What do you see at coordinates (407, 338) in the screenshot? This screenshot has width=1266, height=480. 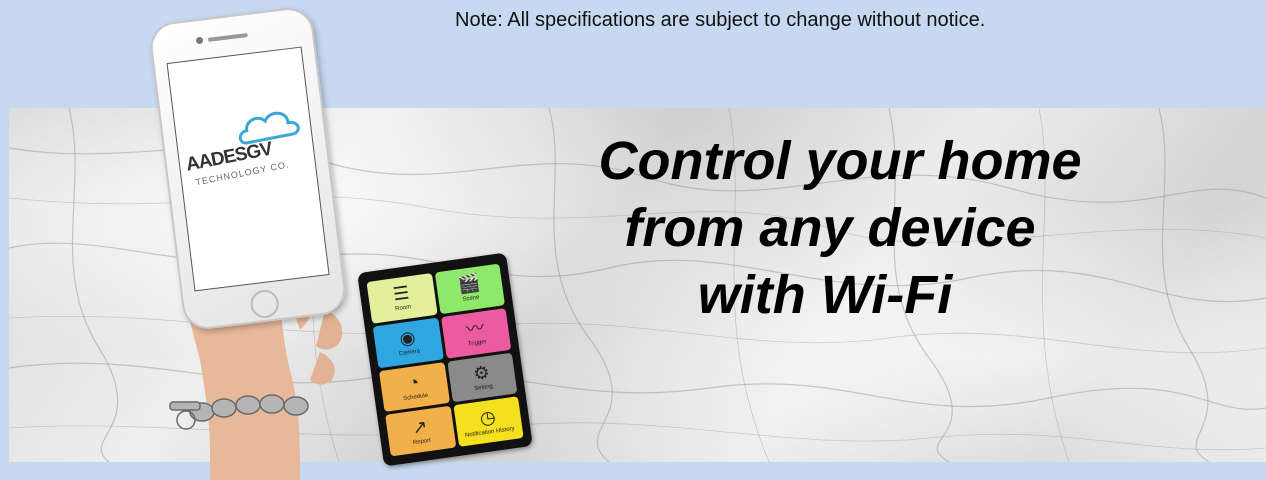 I see `camera-icon: ◉` at bounding box center [407, 338].